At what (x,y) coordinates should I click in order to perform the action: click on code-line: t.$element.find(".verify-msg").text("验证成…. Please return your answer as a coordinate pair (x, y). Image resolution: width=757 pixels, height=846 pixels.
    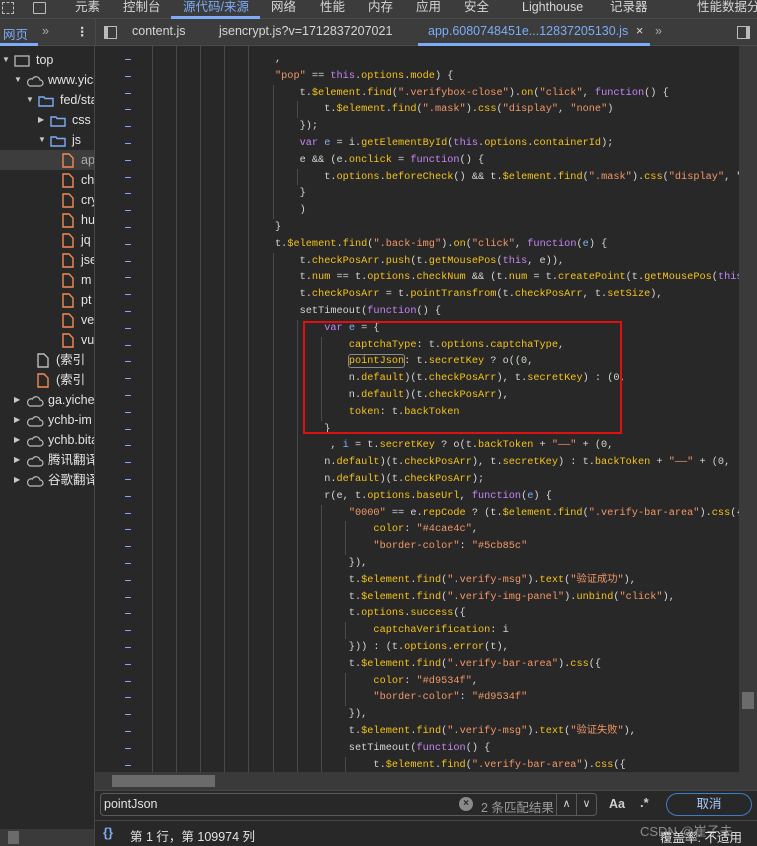
    Looking at the image, I should click on (455, 580).